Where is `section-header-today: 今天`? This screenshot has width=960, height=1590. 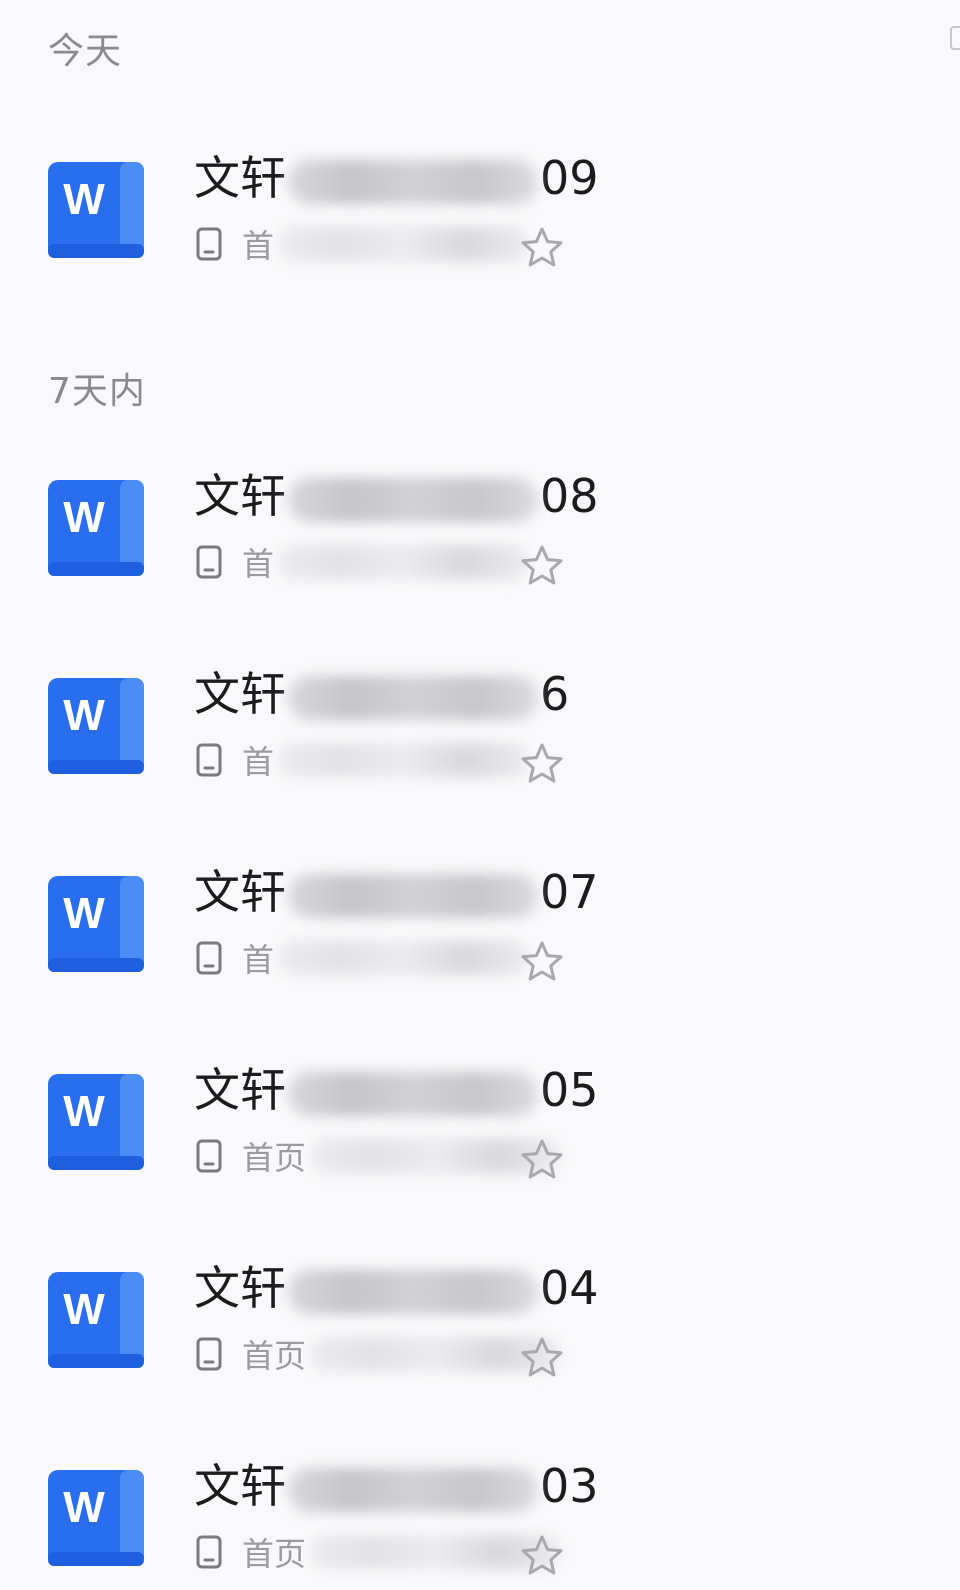 section-header-today: 今天 is located at coordinates (85, 51).